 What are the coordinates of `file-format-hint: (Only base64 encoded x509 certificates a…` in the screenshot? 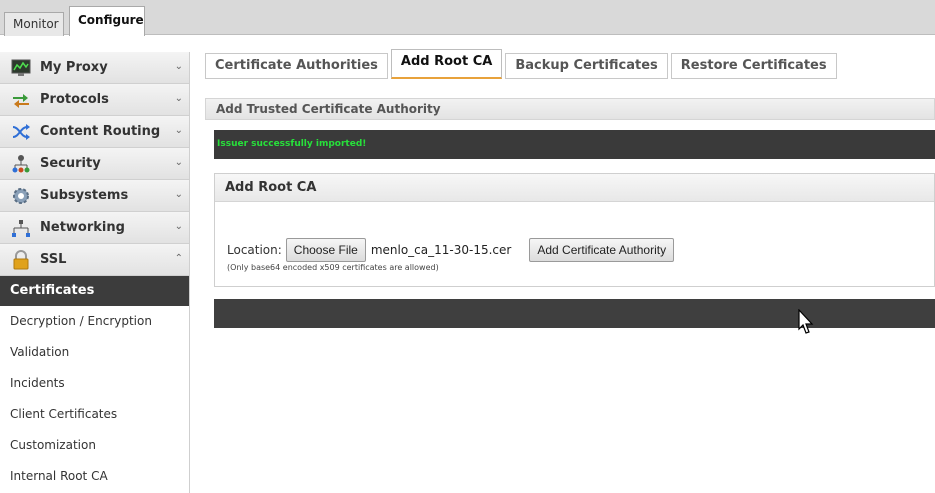 It's located at (333, 267).